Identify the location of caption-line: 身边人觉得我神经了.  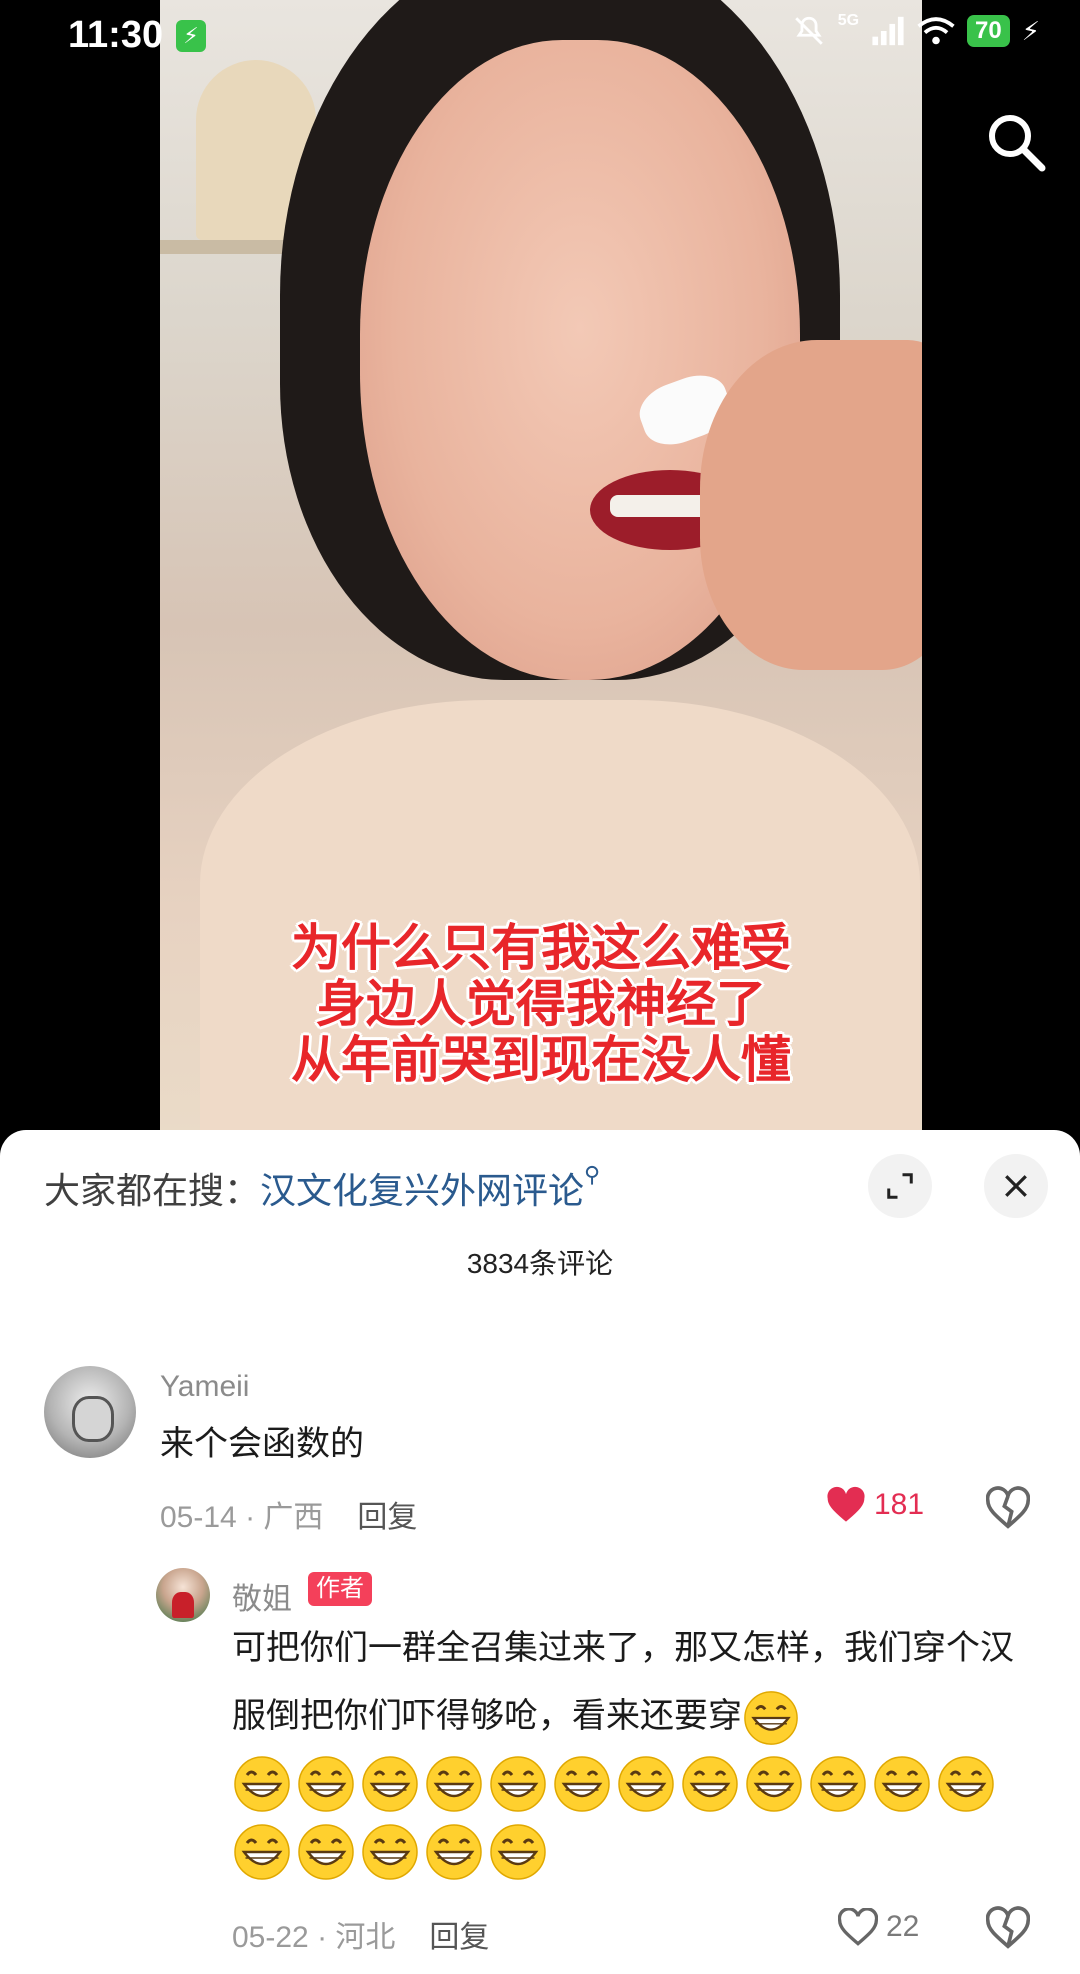
(541, 1004).